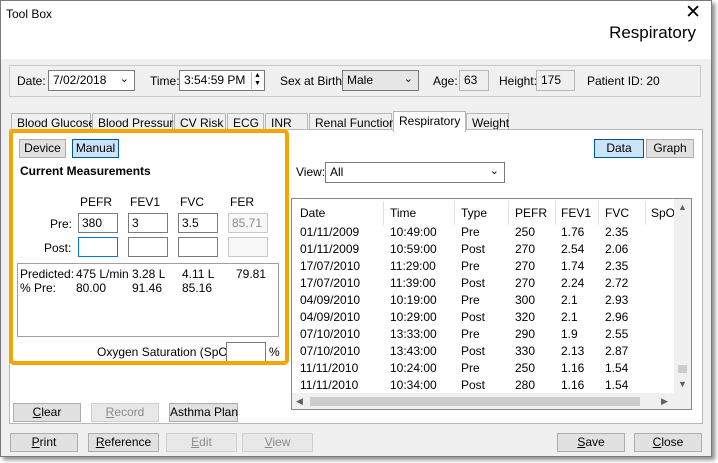 This screenshot has width=718, height=463. I want to click on grid-cell: 2.93, so click(617, 300).